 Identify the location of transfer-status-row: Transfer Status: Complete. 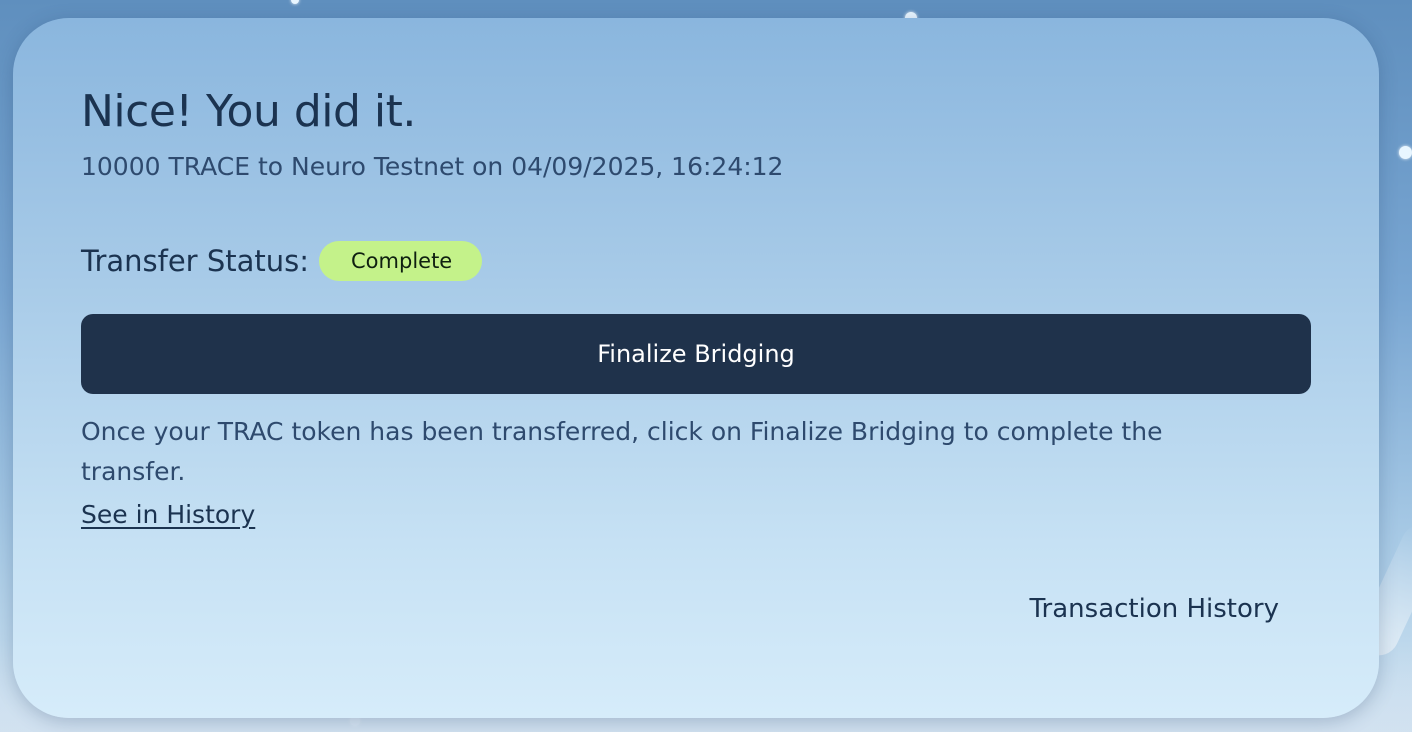
(282, 261).